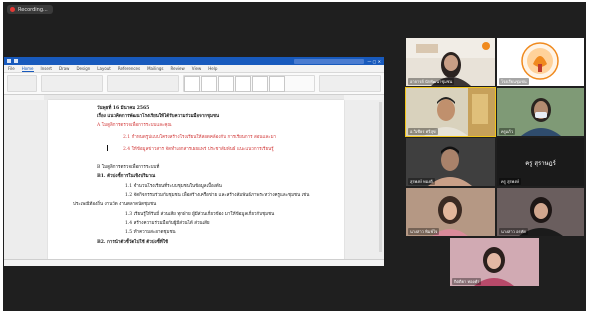 Image resolution: width=589 pixels, height=313 pixels. Describe the element at coordinates (421, 181) in the screenshot. I see `participant-name: สุรพงษ์ ทองดี` at that location.